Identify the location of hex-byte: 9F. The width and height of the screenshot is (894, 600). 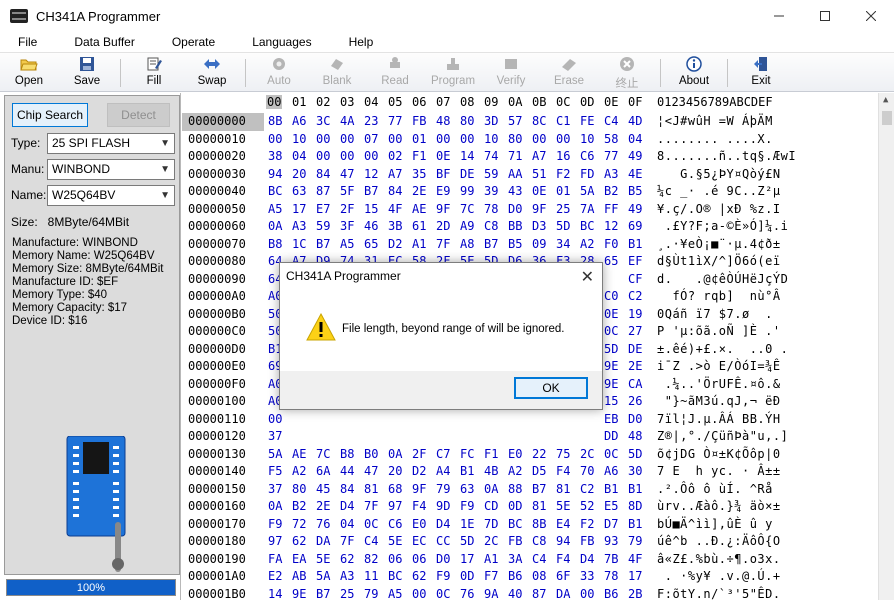
(419, 490).